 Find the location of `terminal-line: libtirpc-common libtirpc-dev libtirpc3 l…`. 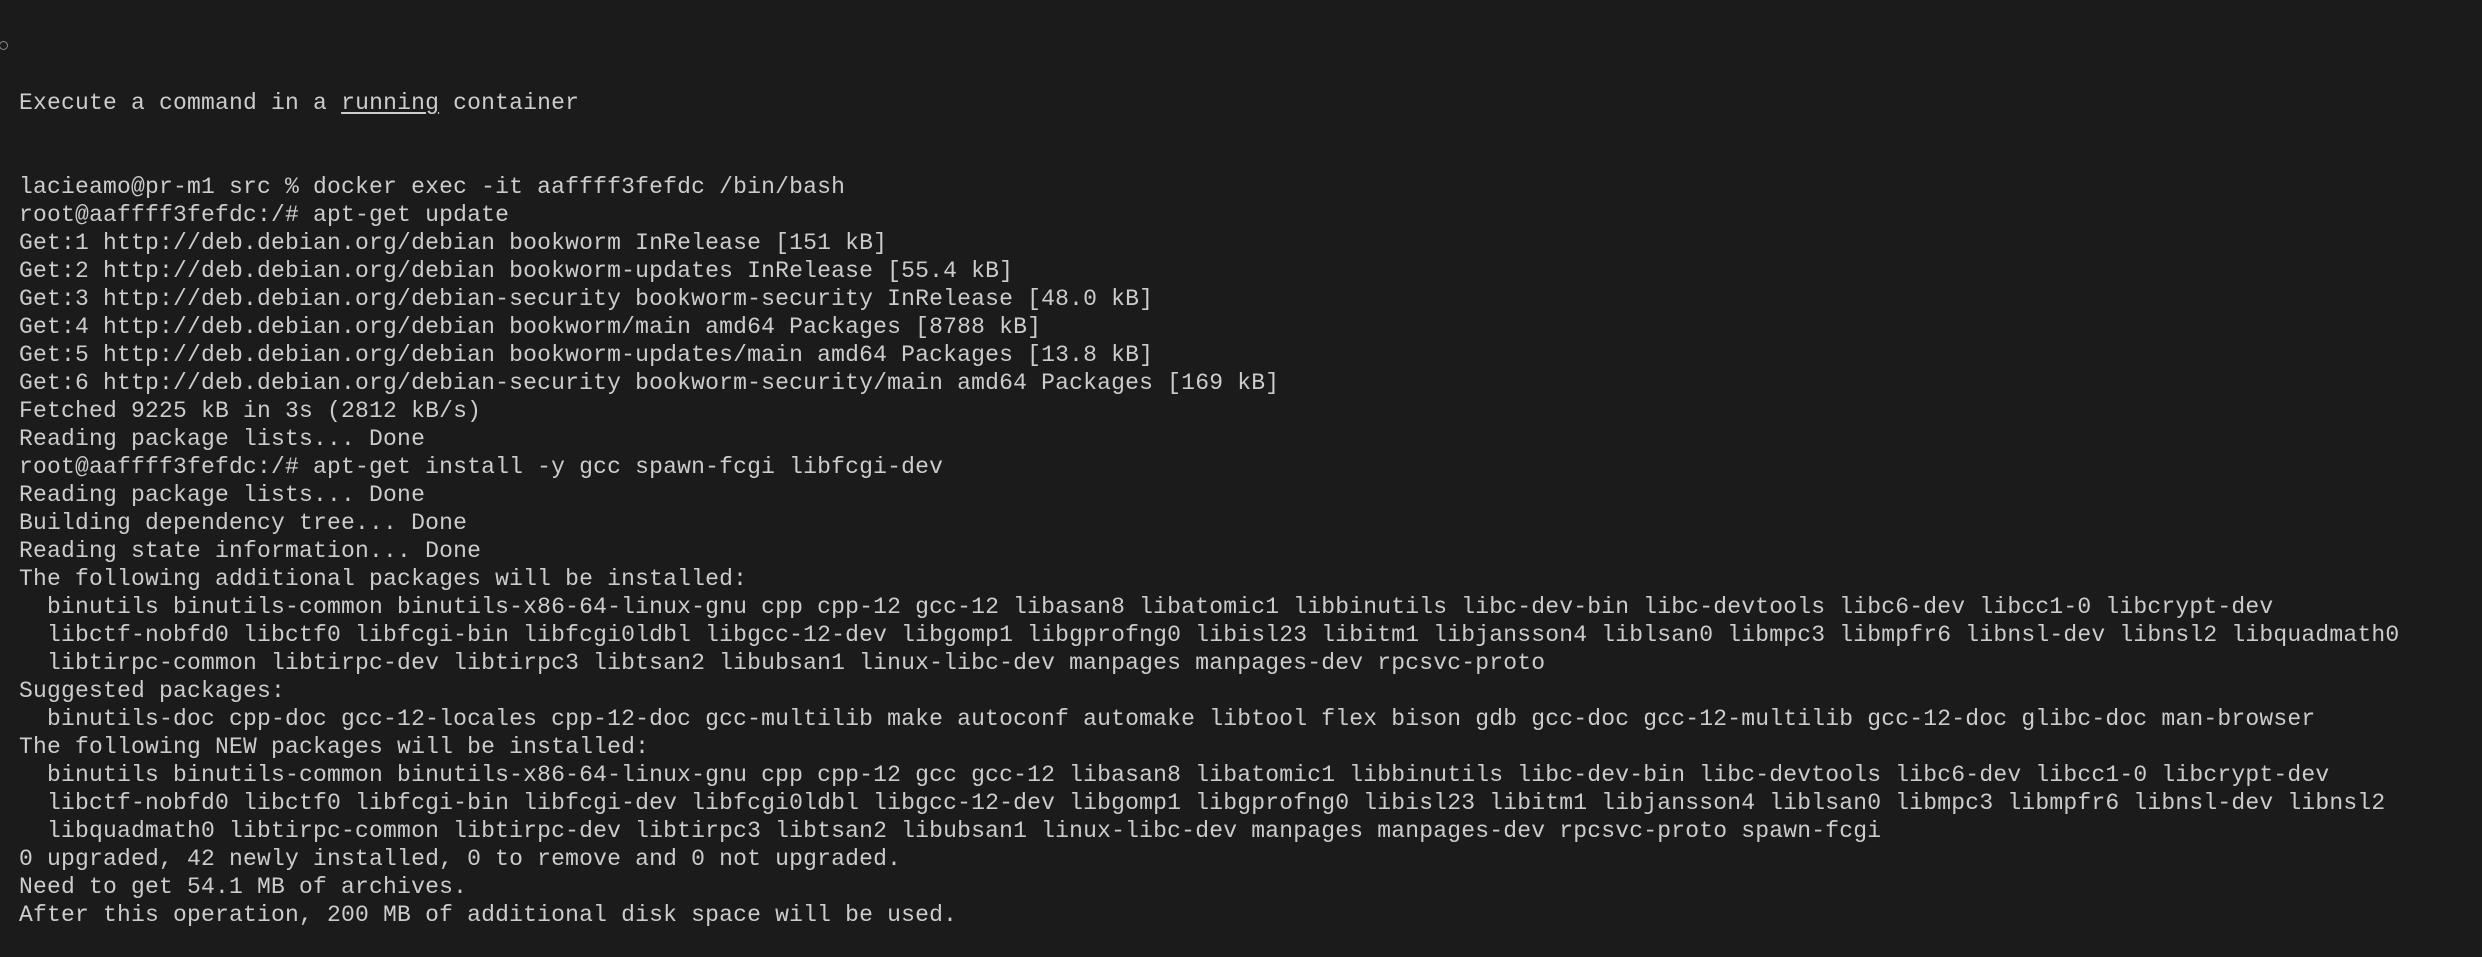

terminal-line: libtirpc-common libtirpc-dev libtirpc3 l… is located at coordinates (782, 663).